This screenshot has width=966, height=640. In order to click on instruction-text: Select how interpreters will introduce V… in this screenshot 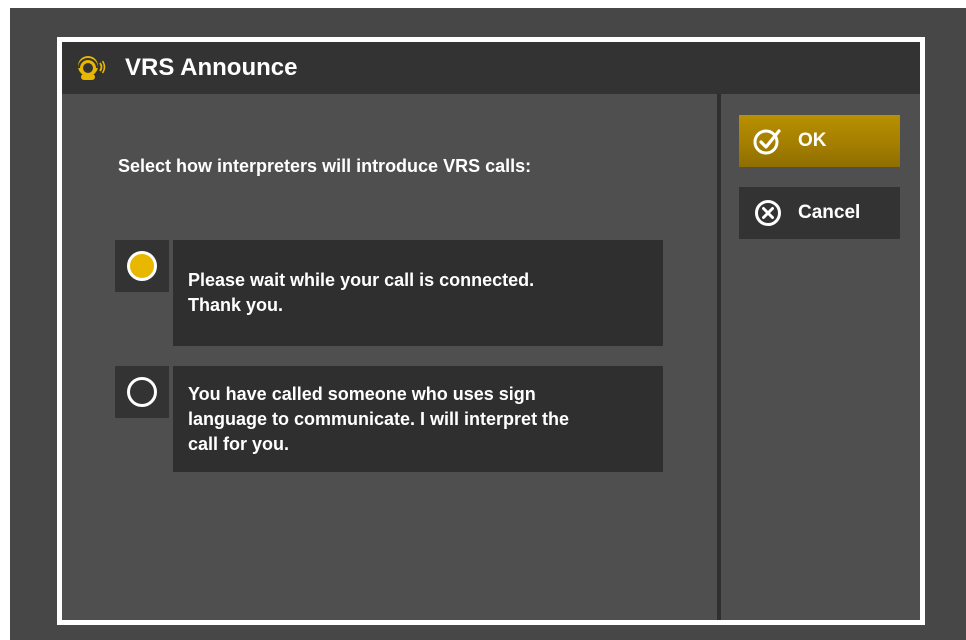, I will do `click(325, 166)`.